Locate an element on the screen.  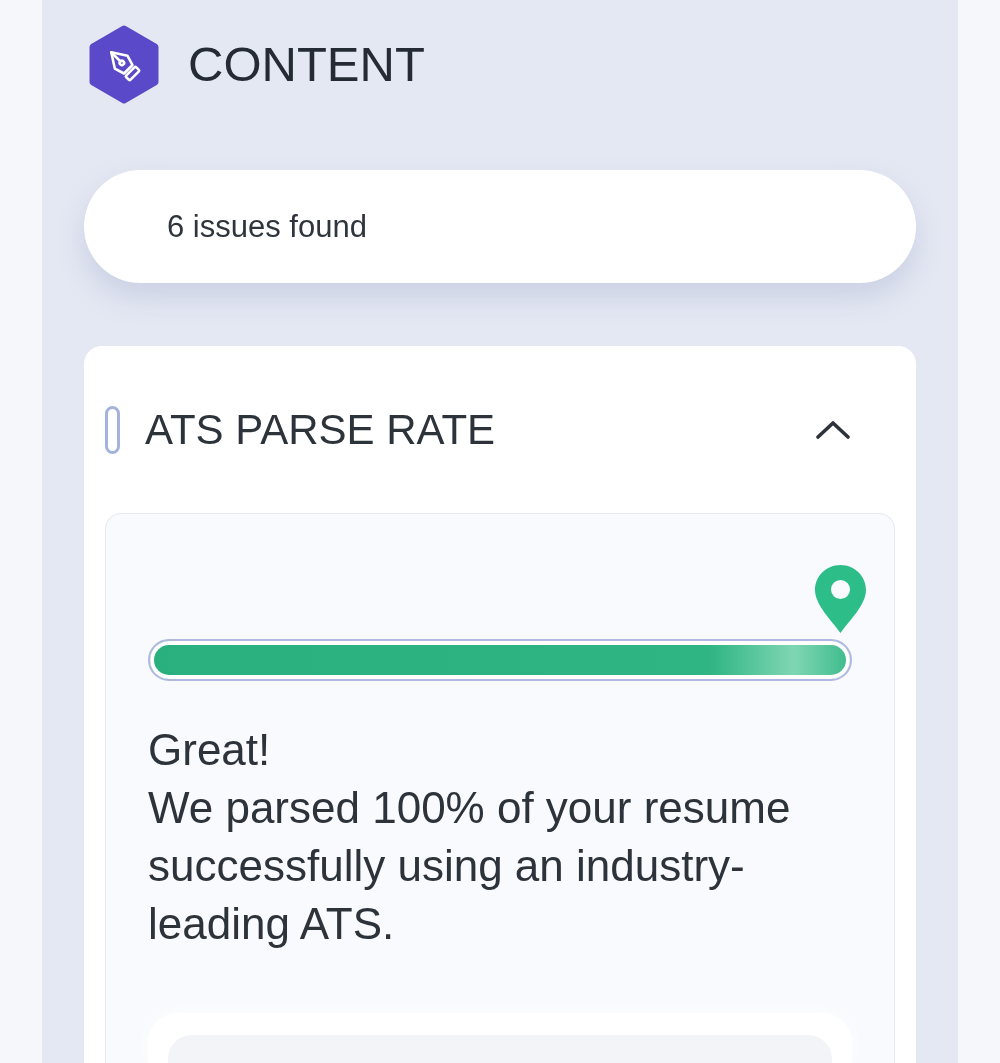
collapse-button is located at coordinates (833, 430).